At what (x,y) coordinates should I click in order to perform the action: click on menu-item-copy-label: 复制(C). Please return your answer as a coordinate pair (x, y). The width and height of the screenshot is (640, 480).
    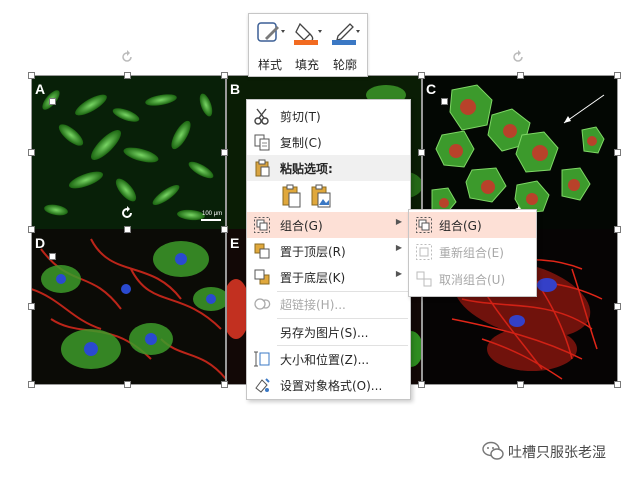
    Looking at the image, I should click on (301, 143).